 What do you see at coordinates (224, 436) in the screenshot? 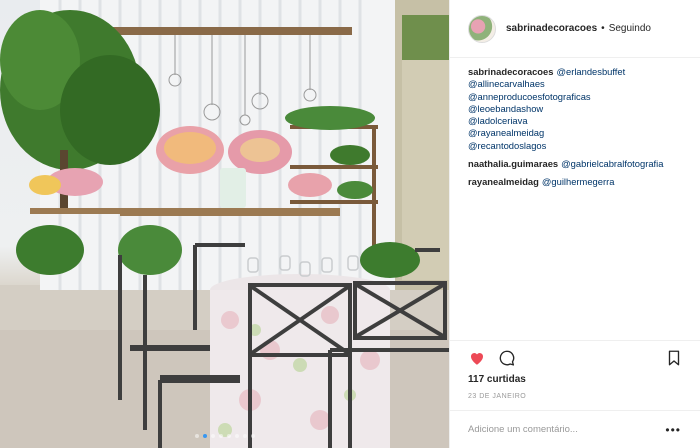
I see `carousel-indicators` at bounding box center [224, 436].